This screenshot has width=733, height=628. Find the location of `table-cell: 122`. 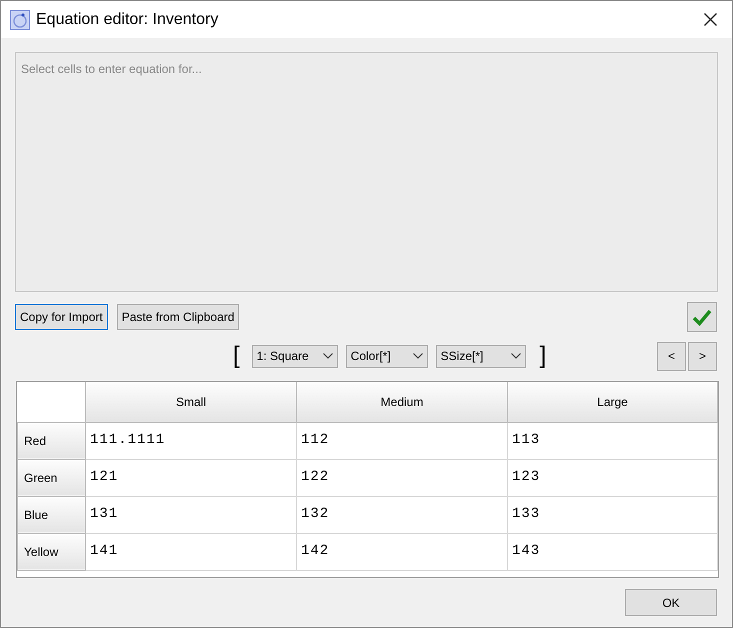

table-cell: 122 is located at coordinates (402, 477).